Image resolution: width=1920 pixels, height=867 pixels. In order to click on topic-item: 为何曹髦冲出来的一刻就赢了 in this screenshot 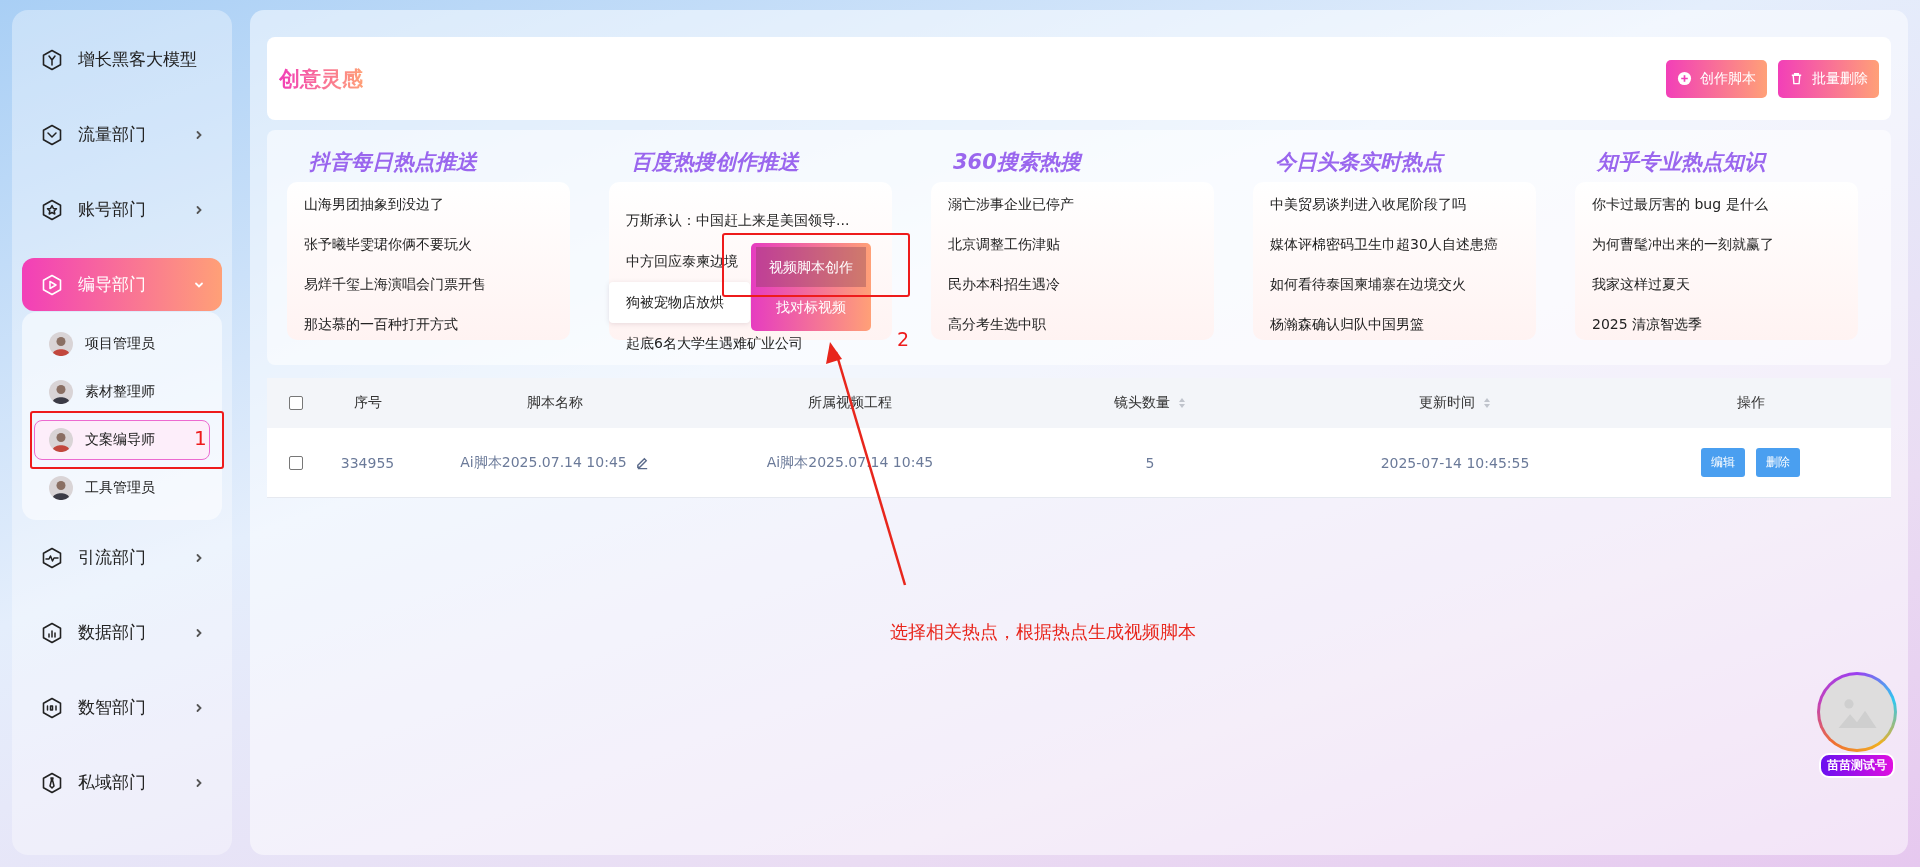, I will do `click(1676, 244)`.